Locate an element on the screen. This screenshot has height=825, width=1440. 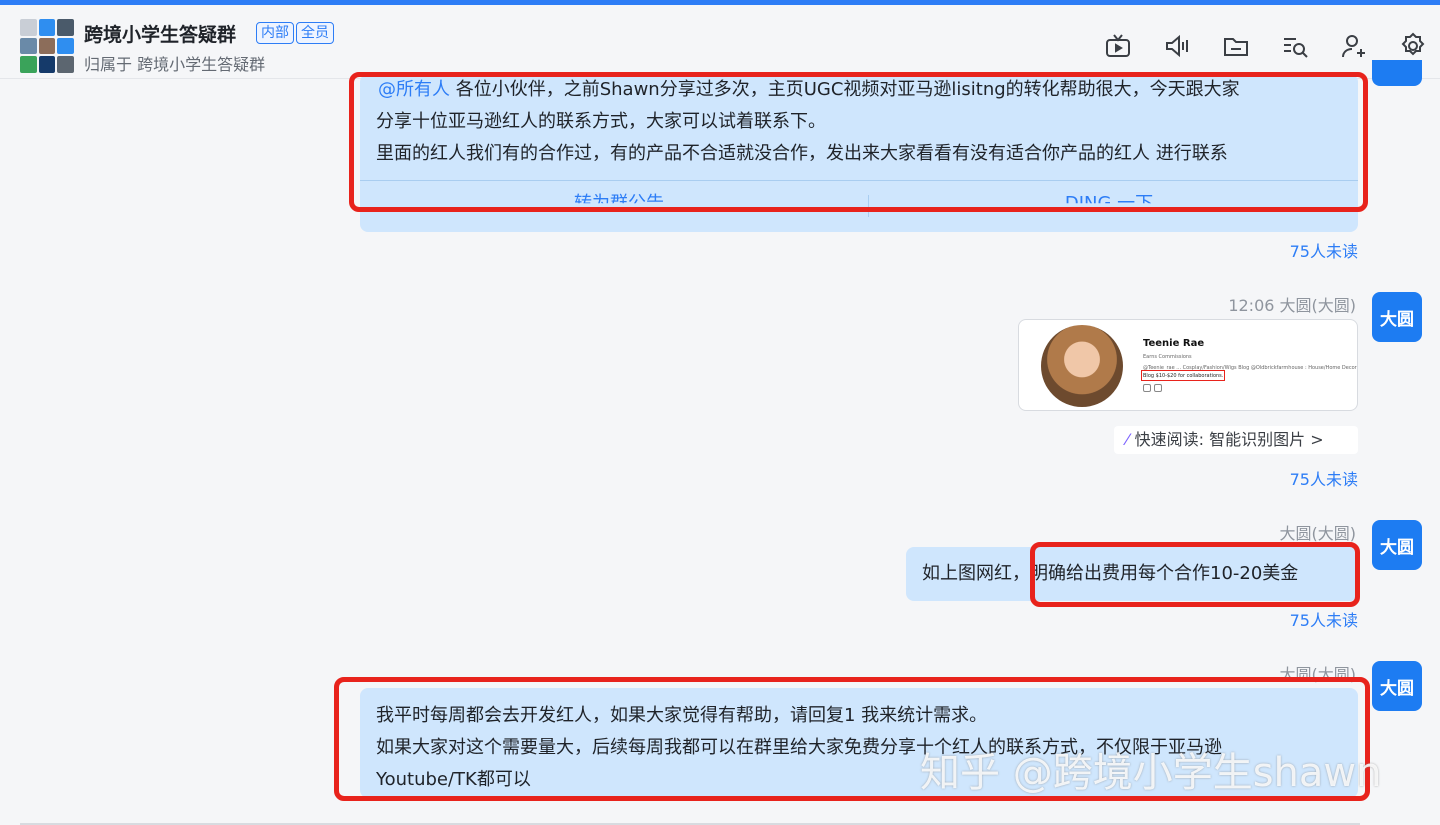
settings-icon is located at coordinates (1413, 46).